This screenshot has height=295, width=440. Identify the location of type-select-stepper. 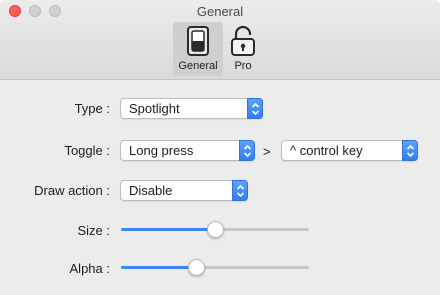
(255, 108).